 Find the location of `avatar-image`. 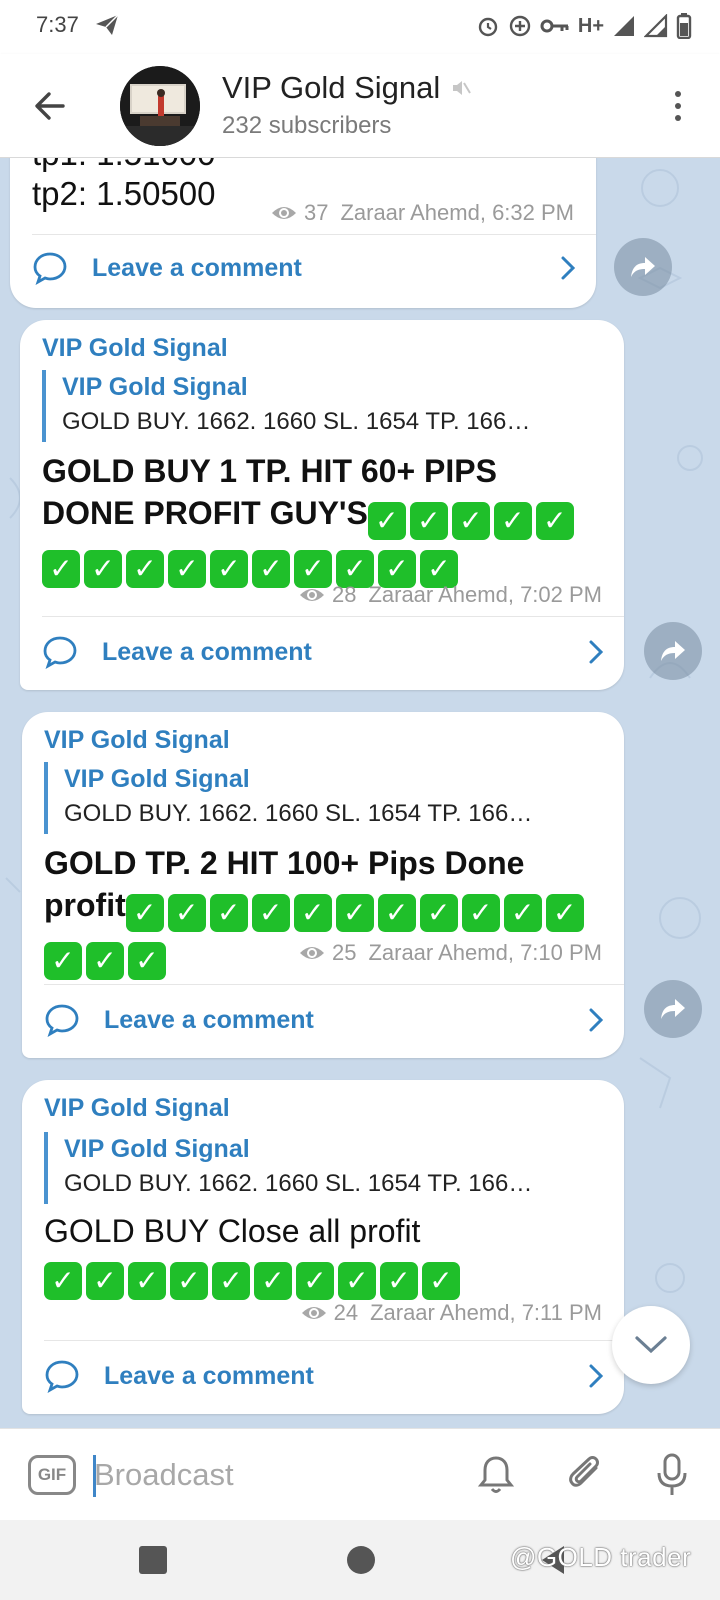

avatar-image is located at coordinates (160, 106).